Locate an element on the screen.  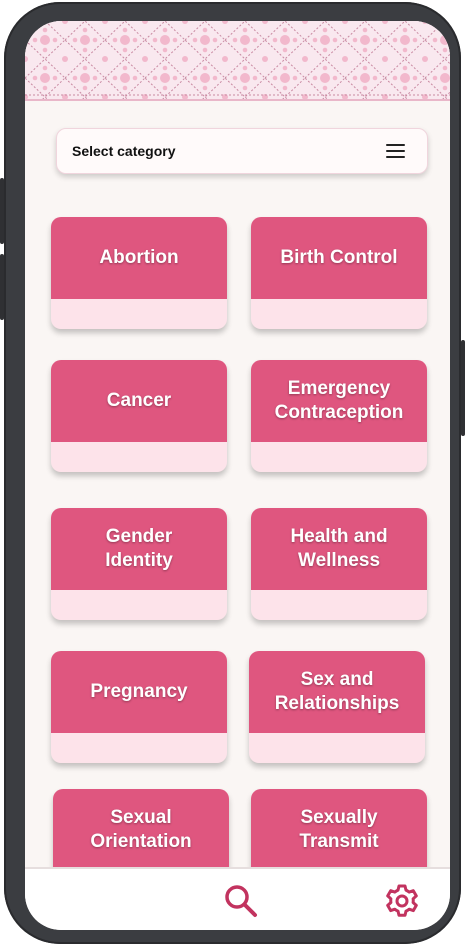
category-tile-label: Sexually Transmit is located at coordinates (339, 829).